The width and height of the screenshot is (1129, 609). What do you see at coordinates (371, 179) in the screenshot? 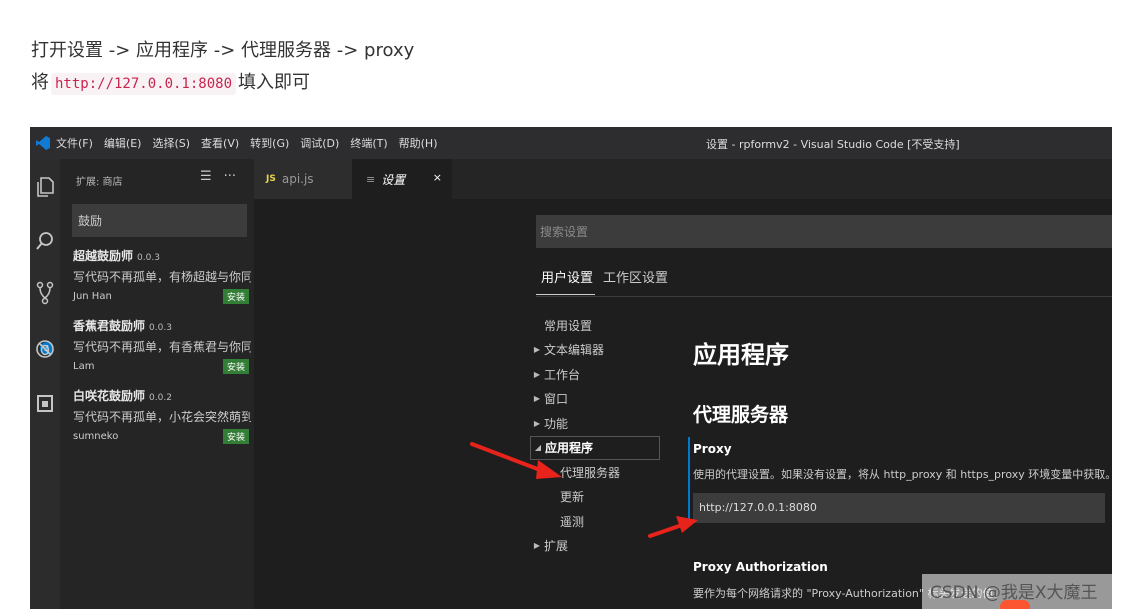
I see `settings-file-icon: ≡` at bounding box center [371, 179].